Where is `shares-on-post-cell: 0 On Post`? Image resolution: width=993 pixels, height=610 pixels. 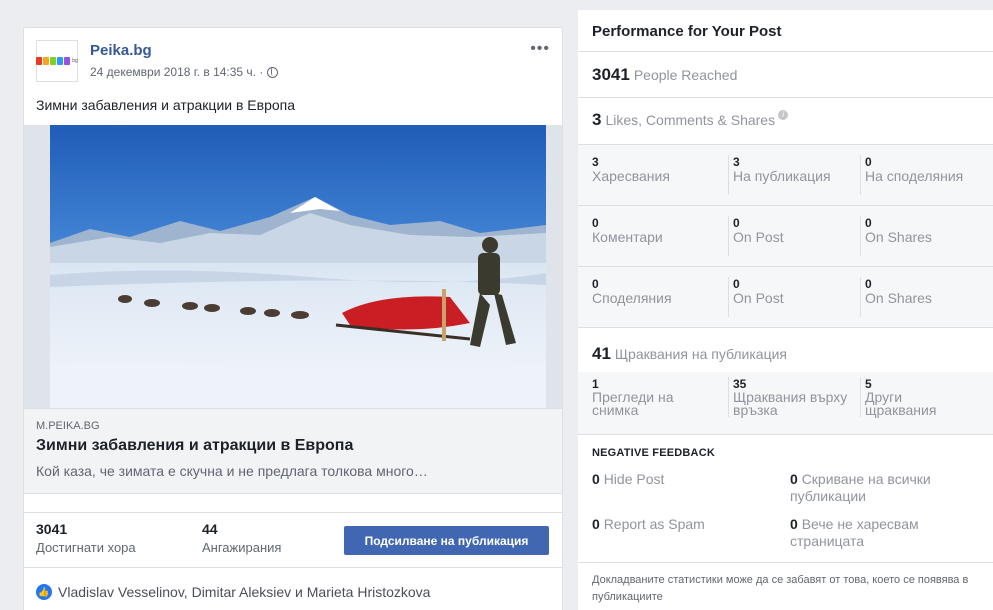 shares-on-post-cell: 0 On Post is located at coordinates (756, 297).